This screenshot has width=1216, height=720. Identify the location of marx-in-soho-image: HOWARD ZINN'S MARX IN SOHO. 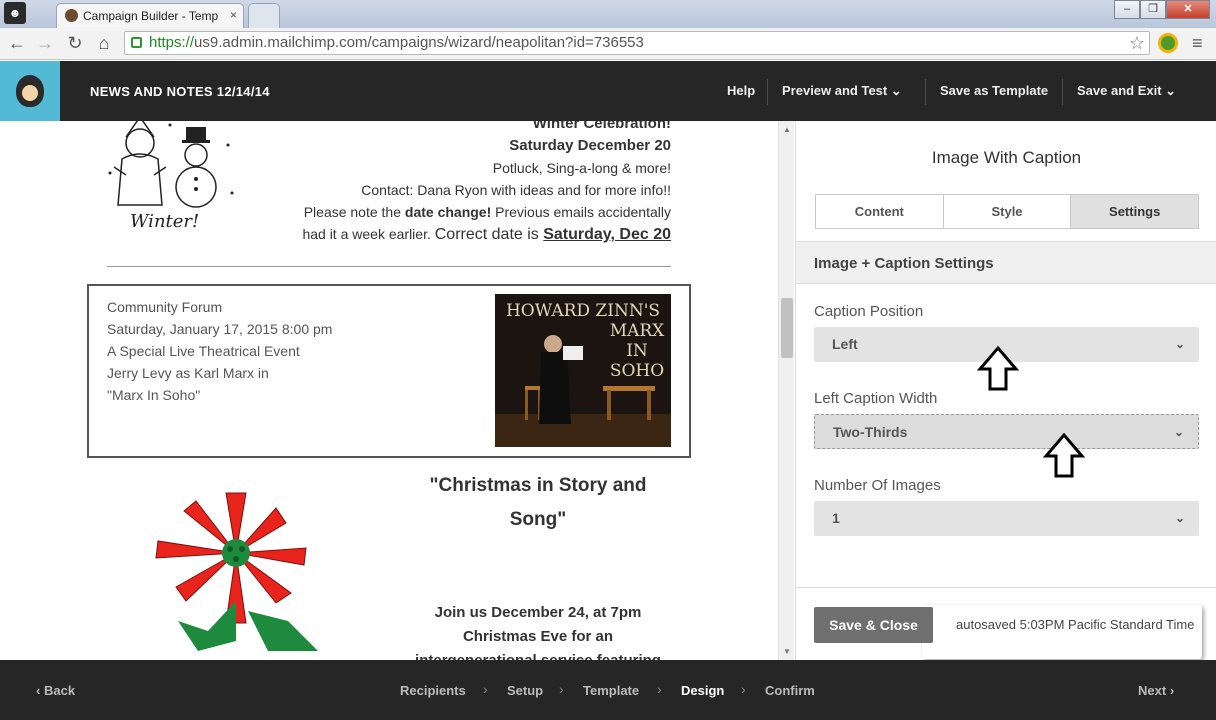
(583, 370).